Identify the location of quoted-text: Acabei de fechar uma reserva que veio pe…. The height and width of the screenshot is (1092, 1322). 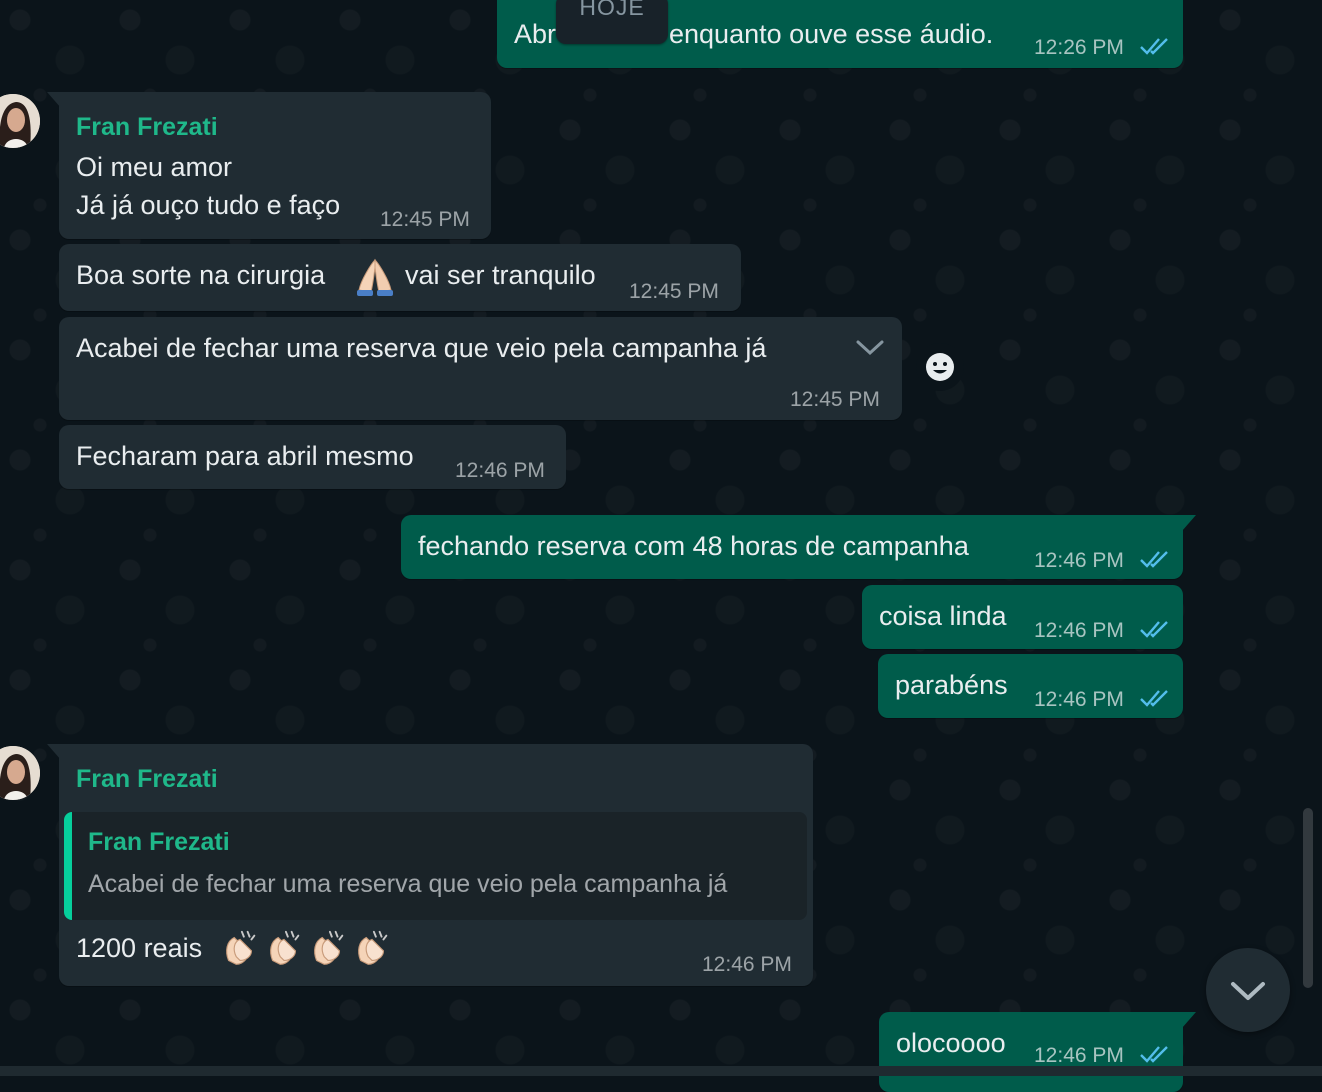
(408, 884).